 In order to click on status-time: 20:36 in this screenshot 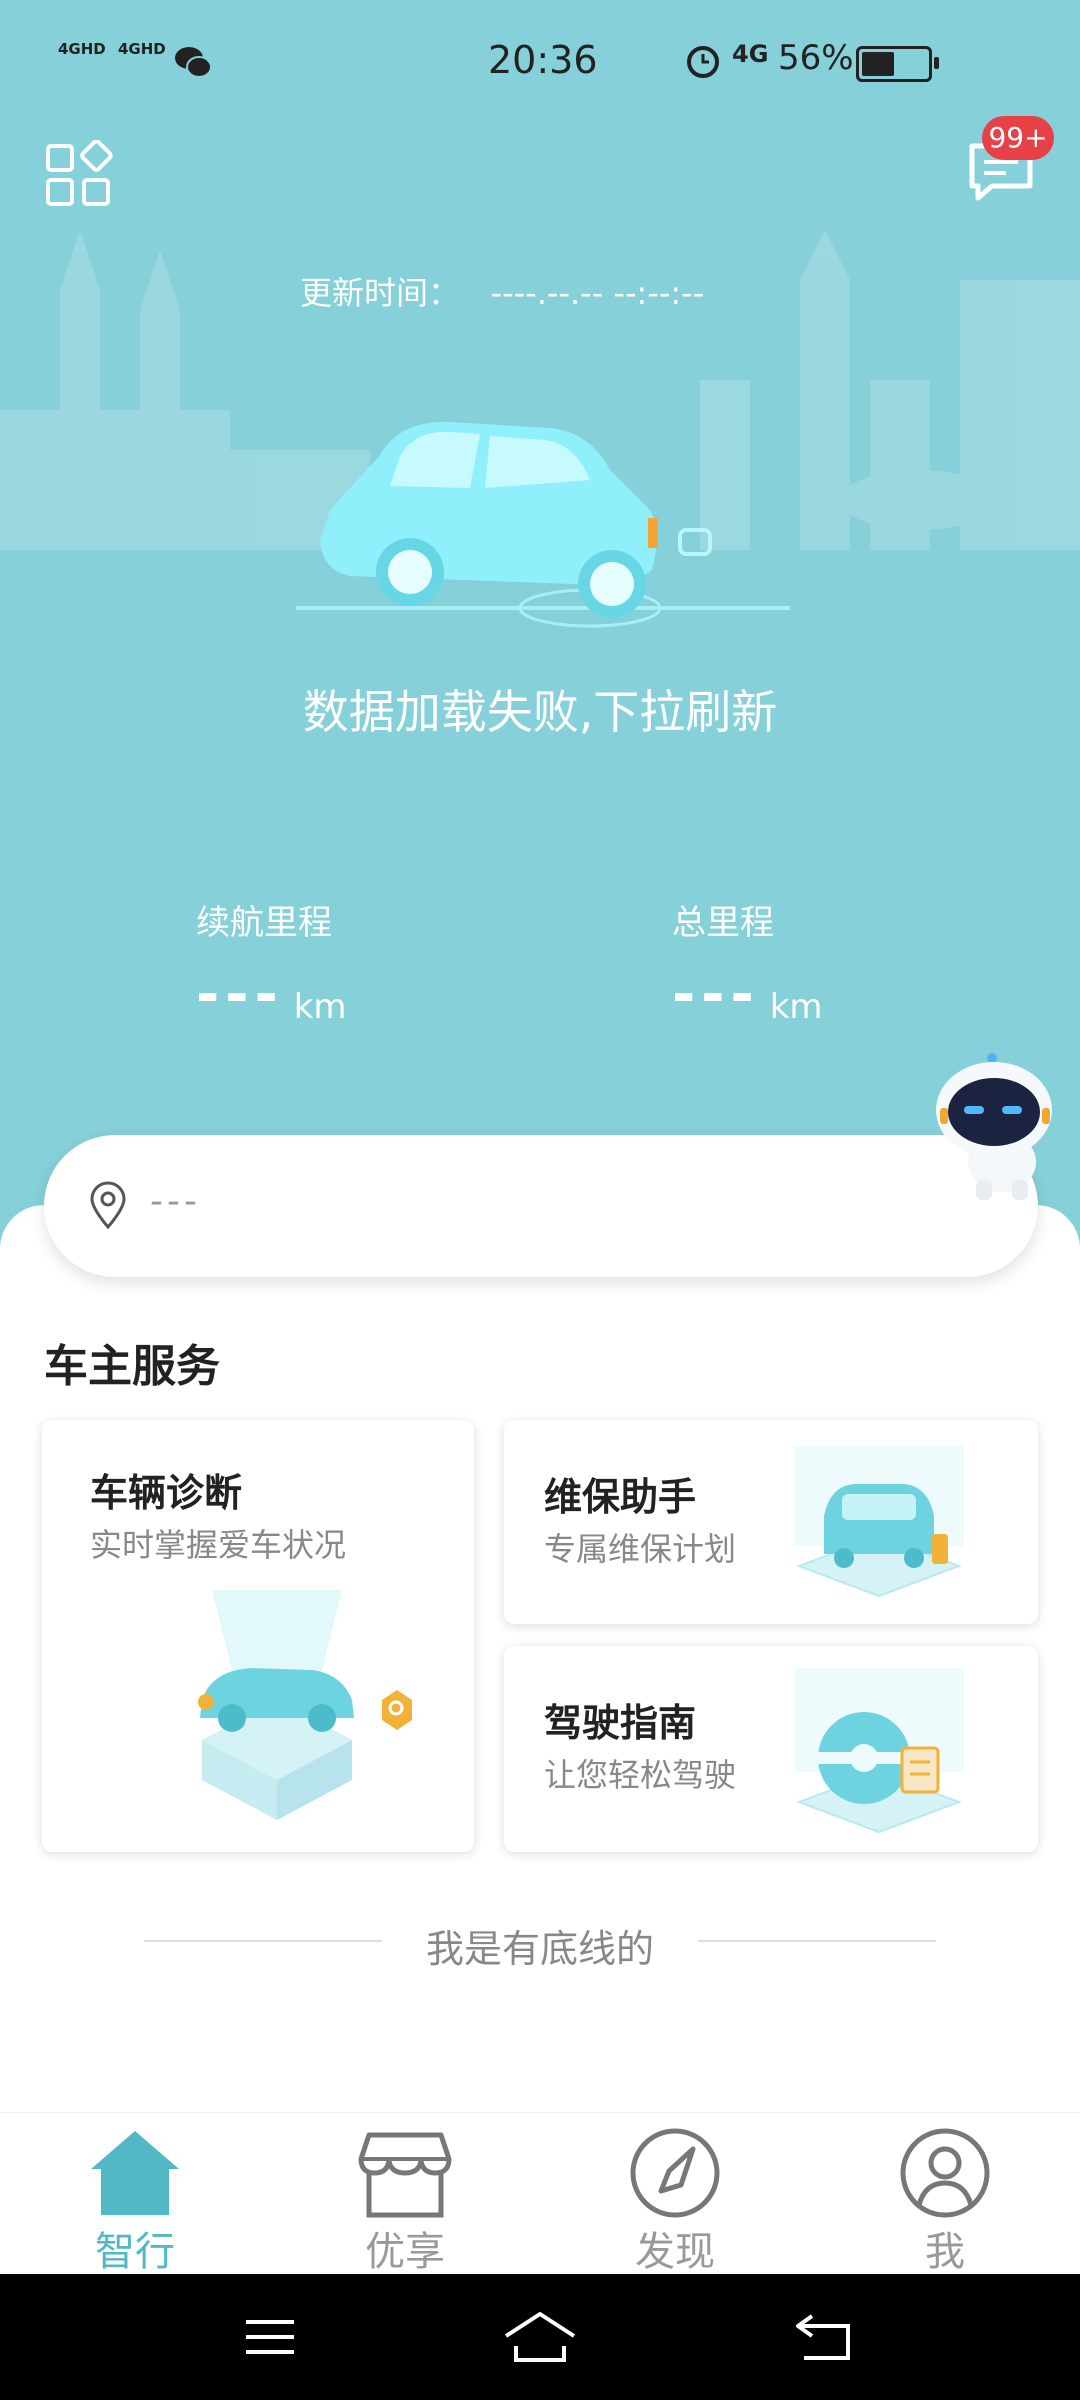, I will do `click(543, 60)`.